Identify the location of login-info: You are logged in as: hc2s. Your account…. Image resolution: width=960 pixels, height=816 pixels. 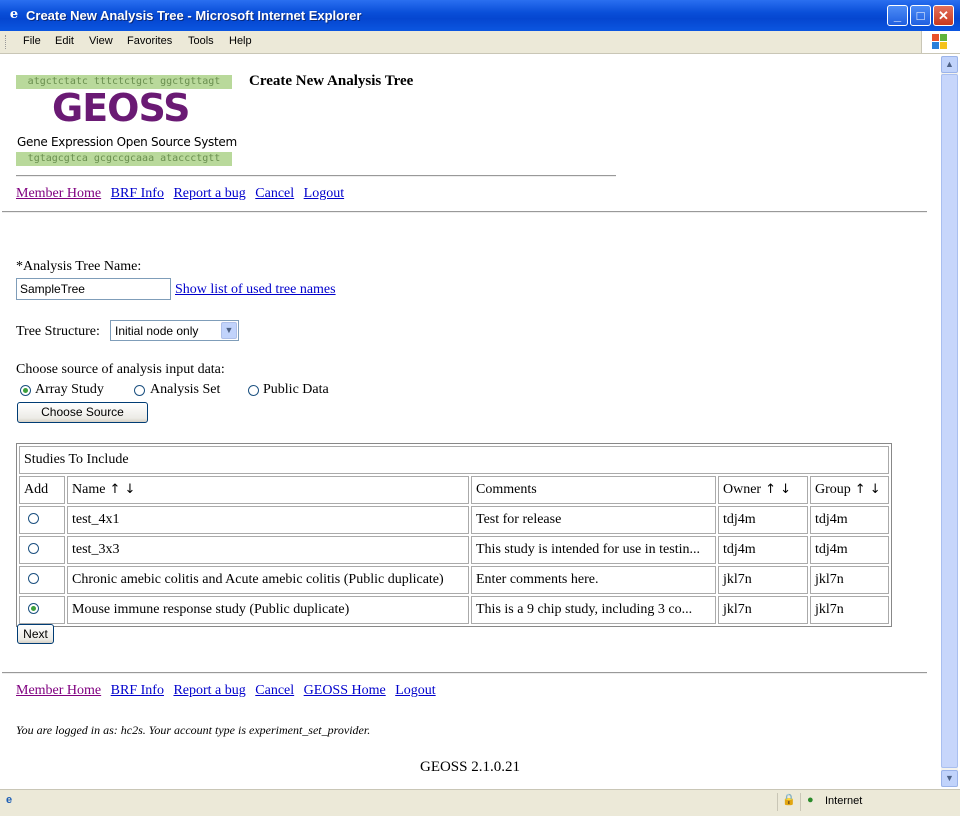
(193, 730).